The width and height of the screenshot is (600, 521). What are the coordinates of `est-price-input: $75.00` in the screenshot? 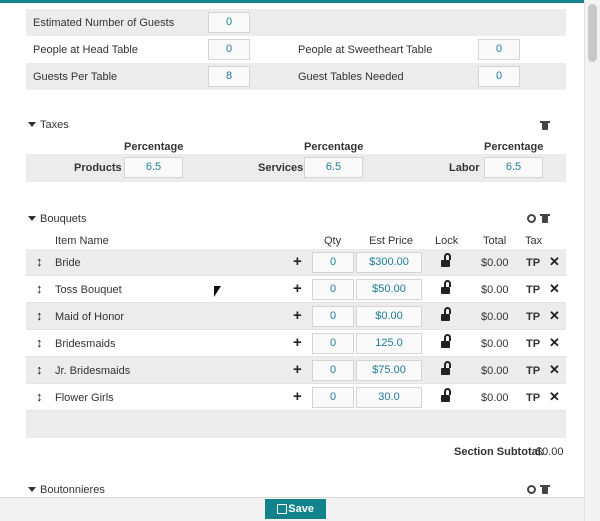 It's located at (389, 370).